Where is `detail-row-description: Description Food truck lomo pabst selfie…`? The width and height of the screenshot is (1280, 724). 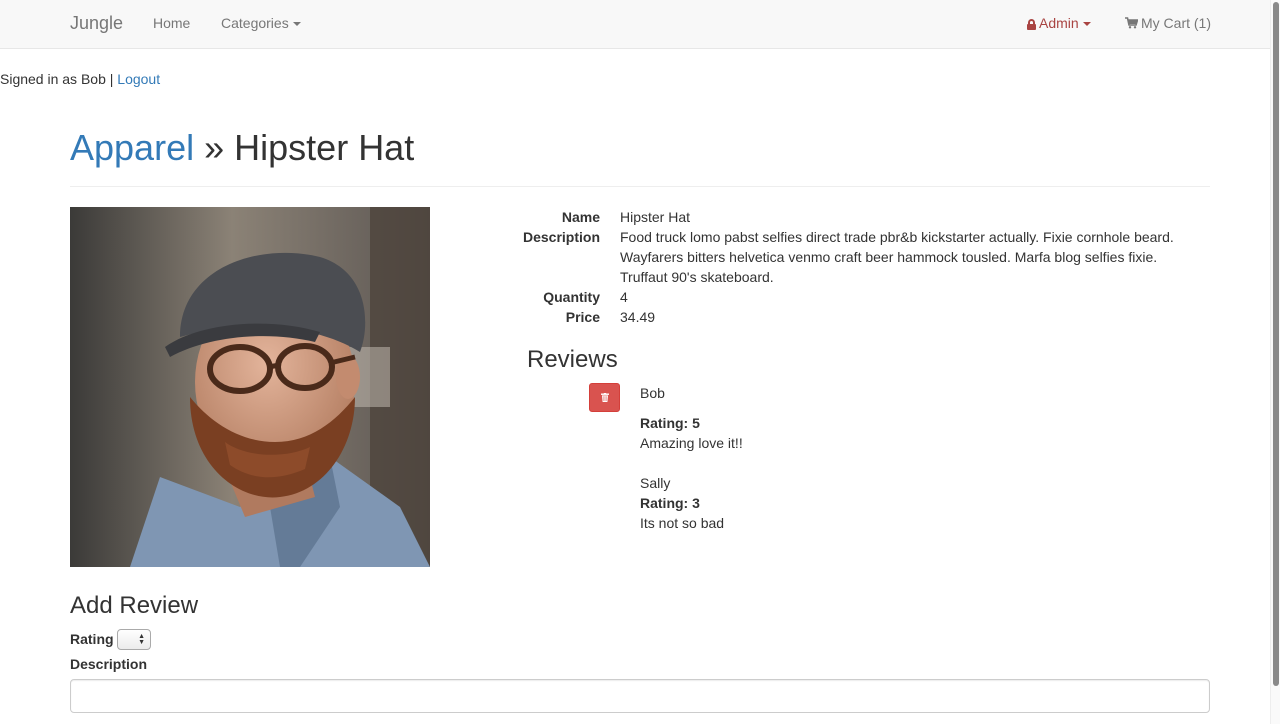
detail-row-description: Description Food truck lomo pabst selfie… is located at coordinates (855, 257).